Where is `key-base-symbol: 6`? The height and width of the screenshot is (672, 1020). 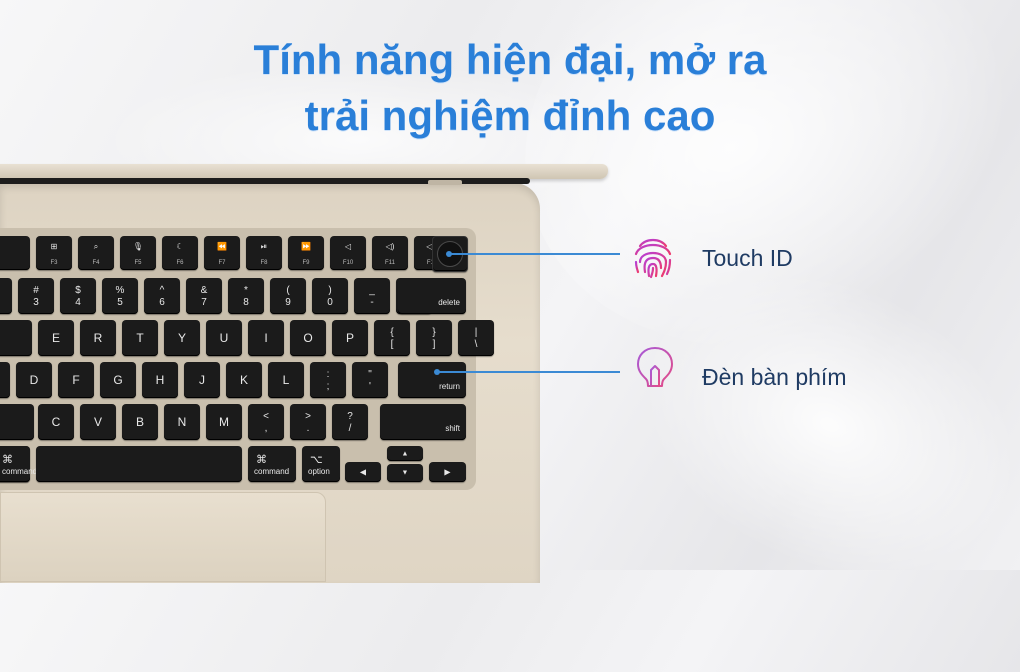
key-base-symbol: 6 is located at coordinates (162, 302).